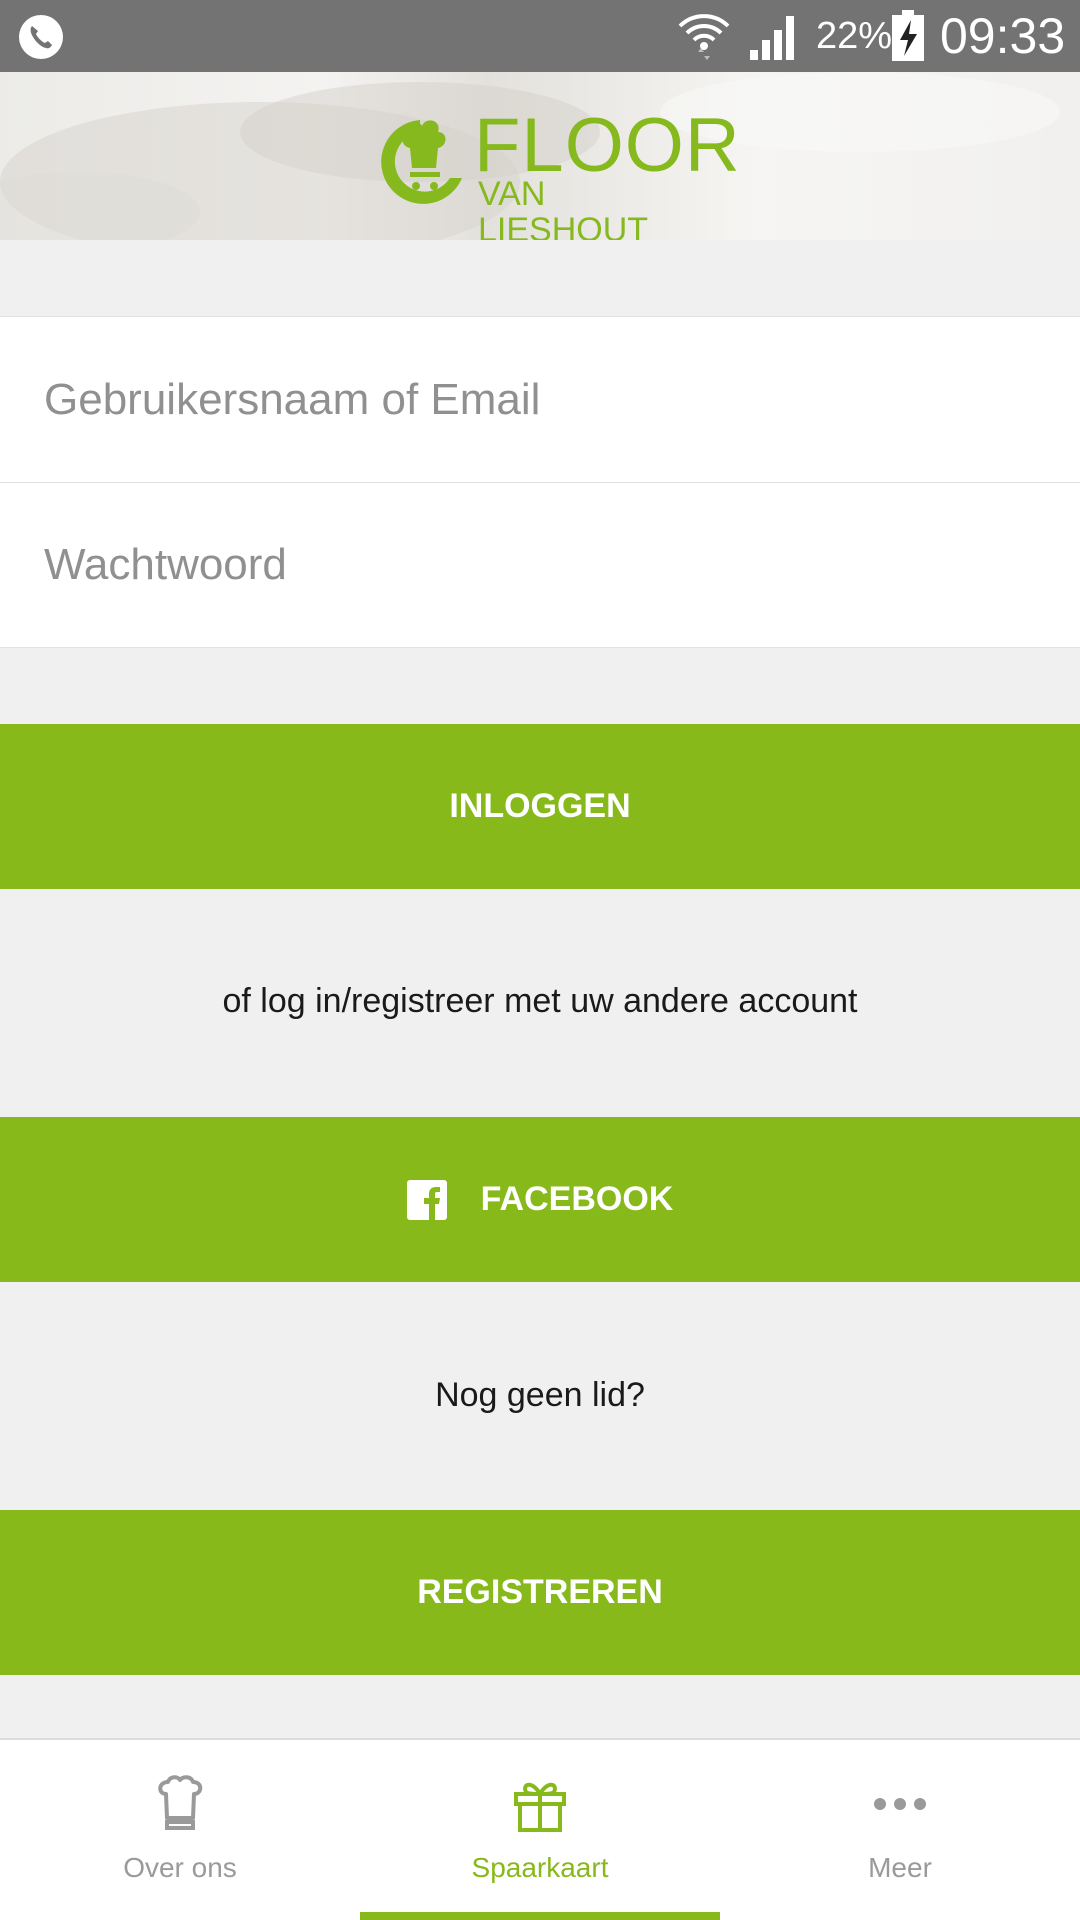  What do you see at coordinates (577, 1199) in the screenshot?
I see `facebook-button-label: FACEBOOK` at bounding box center [577, 1199].